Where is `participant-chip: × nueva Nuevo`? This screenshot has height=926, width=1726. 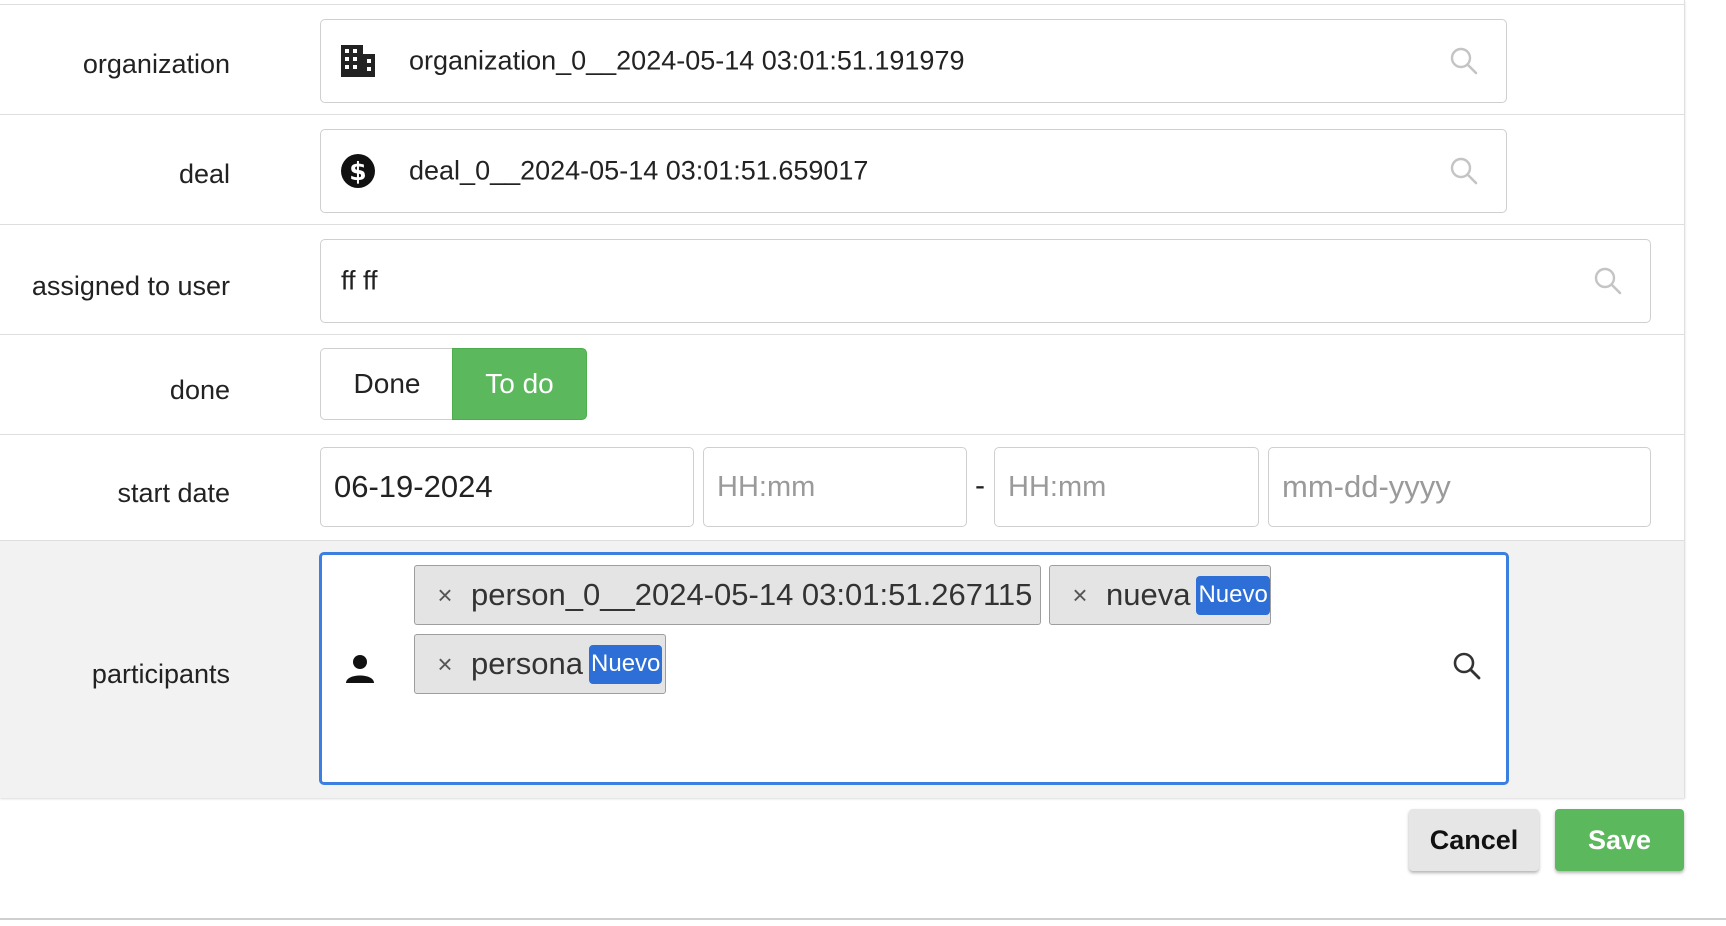 participant-chip: × nueva Nuevo is located at coordinates (1160, 595).